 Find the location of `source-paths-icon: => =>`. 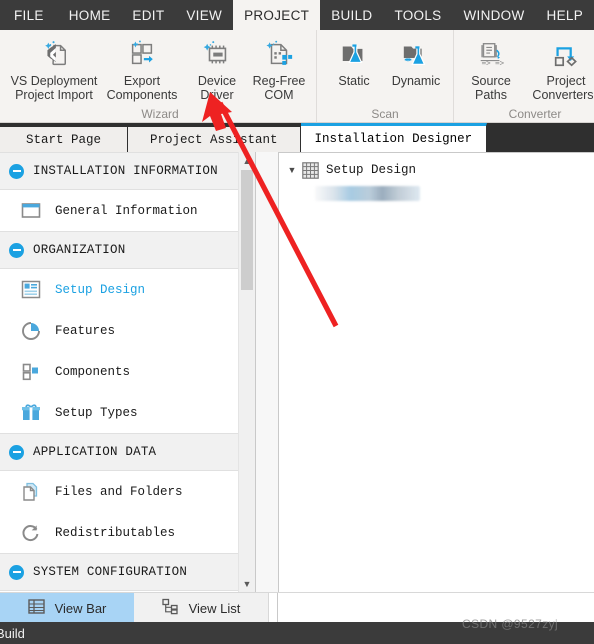

source-paths-icon: => => is located at coordinates (491, 54).